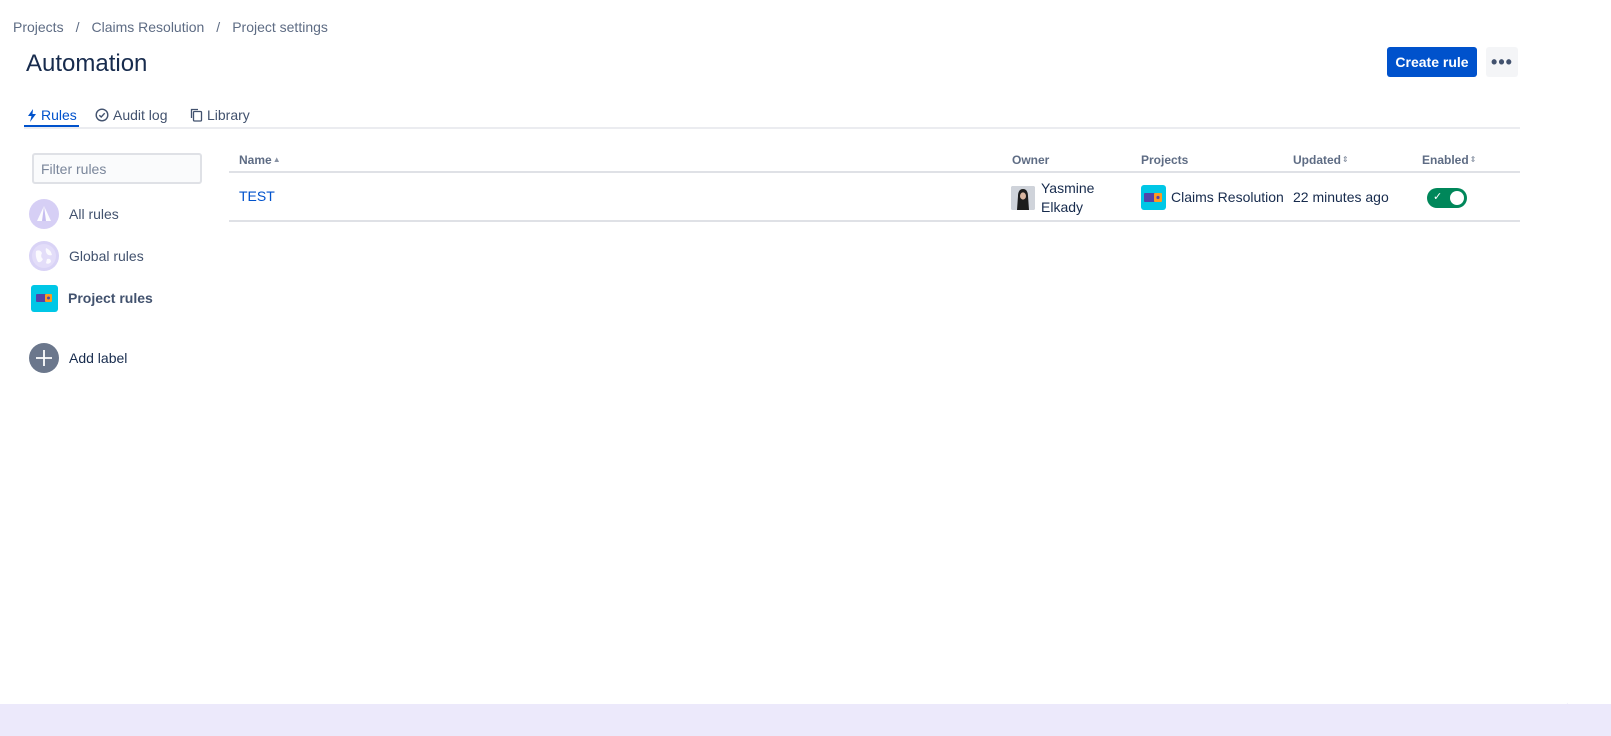 This screenshot has width=1611, height=736. I want to click on sort-asc-icon: ▲, so click(276, 159).